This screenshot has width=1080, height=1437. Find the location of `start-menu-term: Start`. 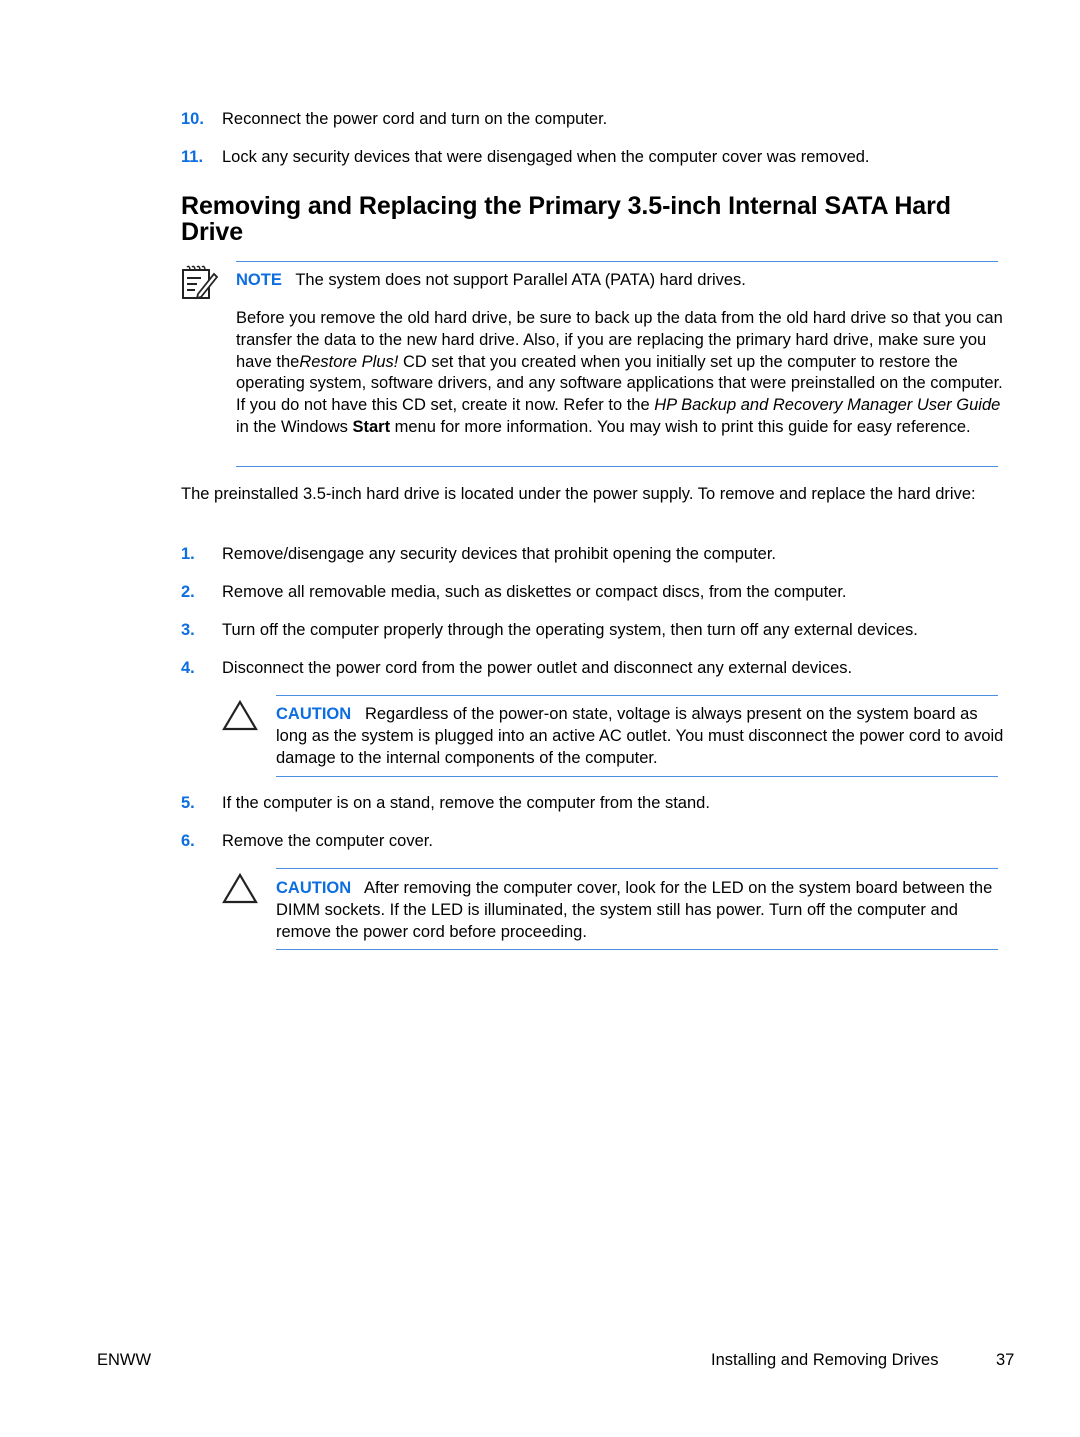

start-menu-term: Start is located at coordinates (371, 426).